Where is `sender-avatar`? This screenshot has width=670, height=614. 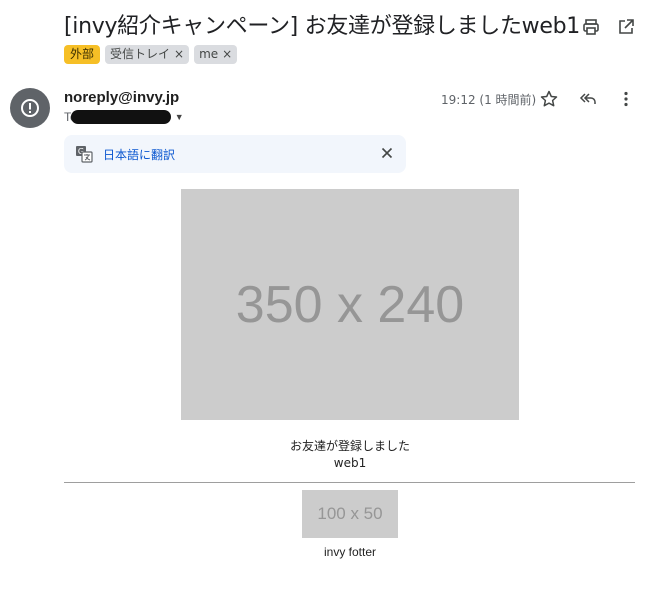
sender-avatar is located at coordinates (30, 108).